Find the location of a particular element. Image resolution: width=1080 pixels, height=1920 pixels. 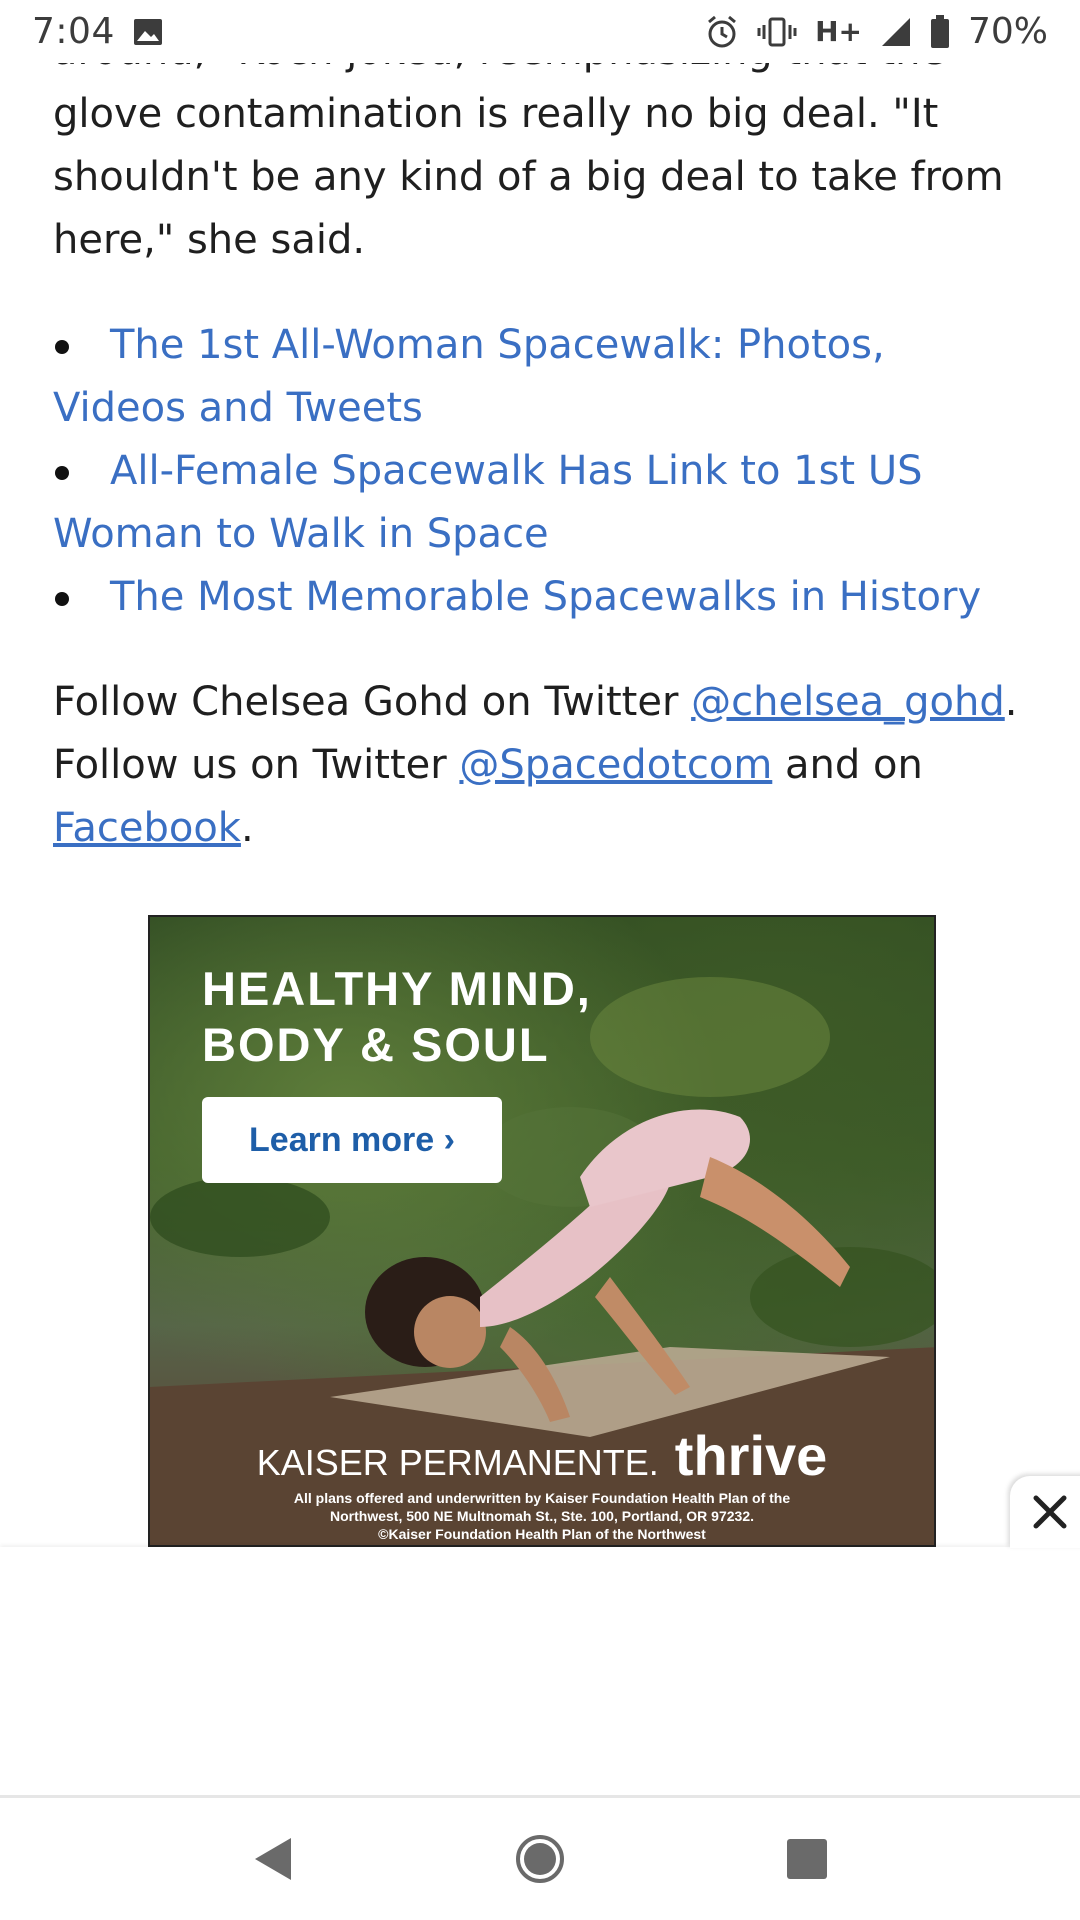

ad-brand-tagline: thrive is located at coordinates (751, 1455).